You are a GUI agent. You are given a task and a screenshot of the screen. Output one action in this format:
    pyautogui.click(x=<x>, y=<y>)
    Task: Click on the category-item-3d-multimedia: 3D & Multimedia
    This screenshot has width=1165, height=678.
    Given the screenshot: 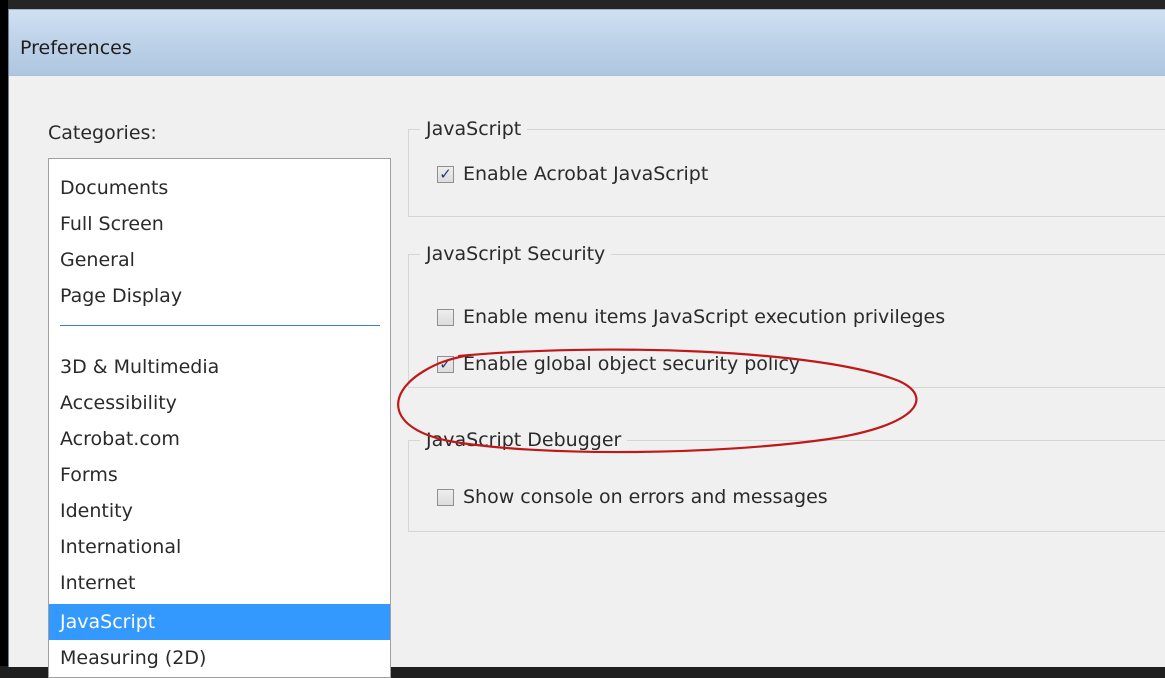 What is the action you would take?
    pyautogui.click(x=219, y=367)
    